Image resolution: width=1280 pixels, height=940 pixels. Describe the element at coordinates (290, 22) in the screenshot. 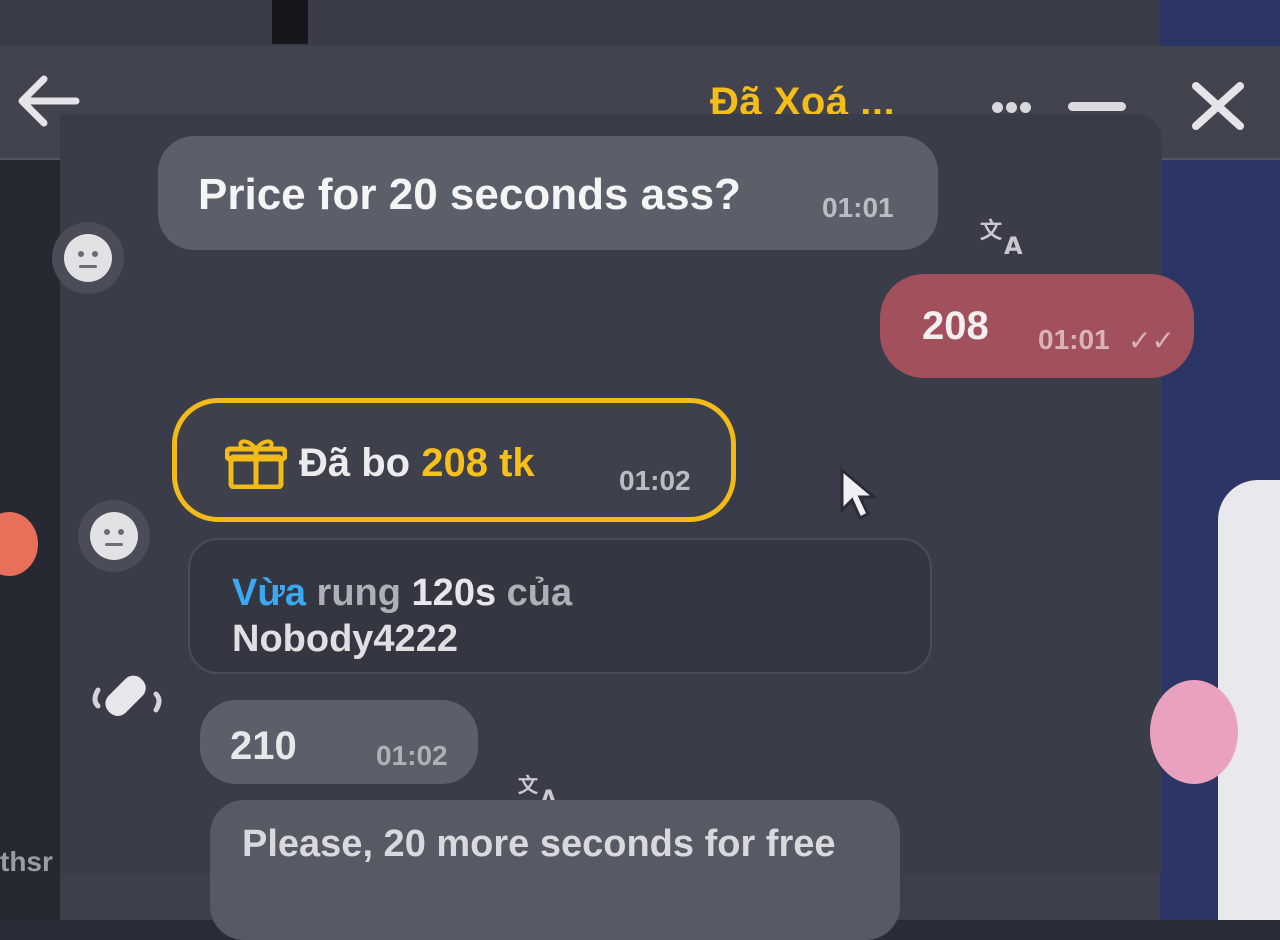

I see `background-dark-bar` at that location.